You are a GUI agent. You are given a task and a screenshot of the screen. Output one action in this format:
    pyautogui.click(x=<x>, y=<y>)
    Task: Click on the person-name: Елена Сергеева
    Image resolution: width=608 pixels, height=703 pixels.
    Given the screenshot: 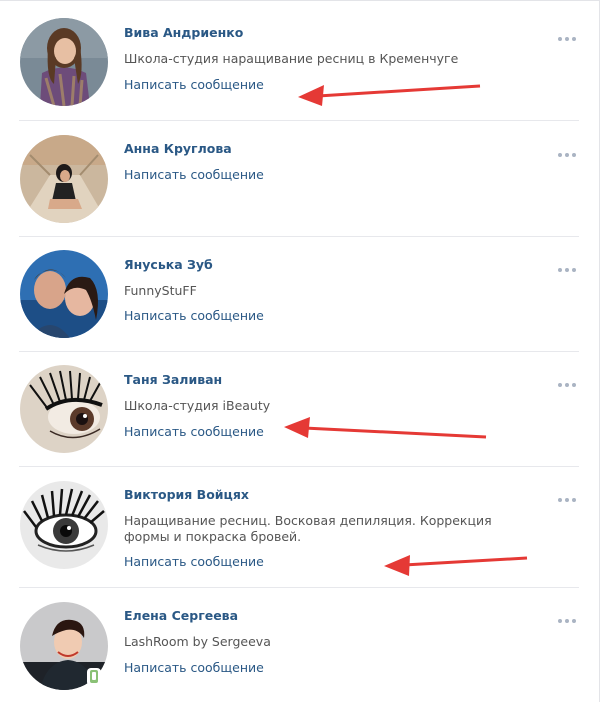 What is the action you would take?
    pyautogui.click(x=181, y=615)
    